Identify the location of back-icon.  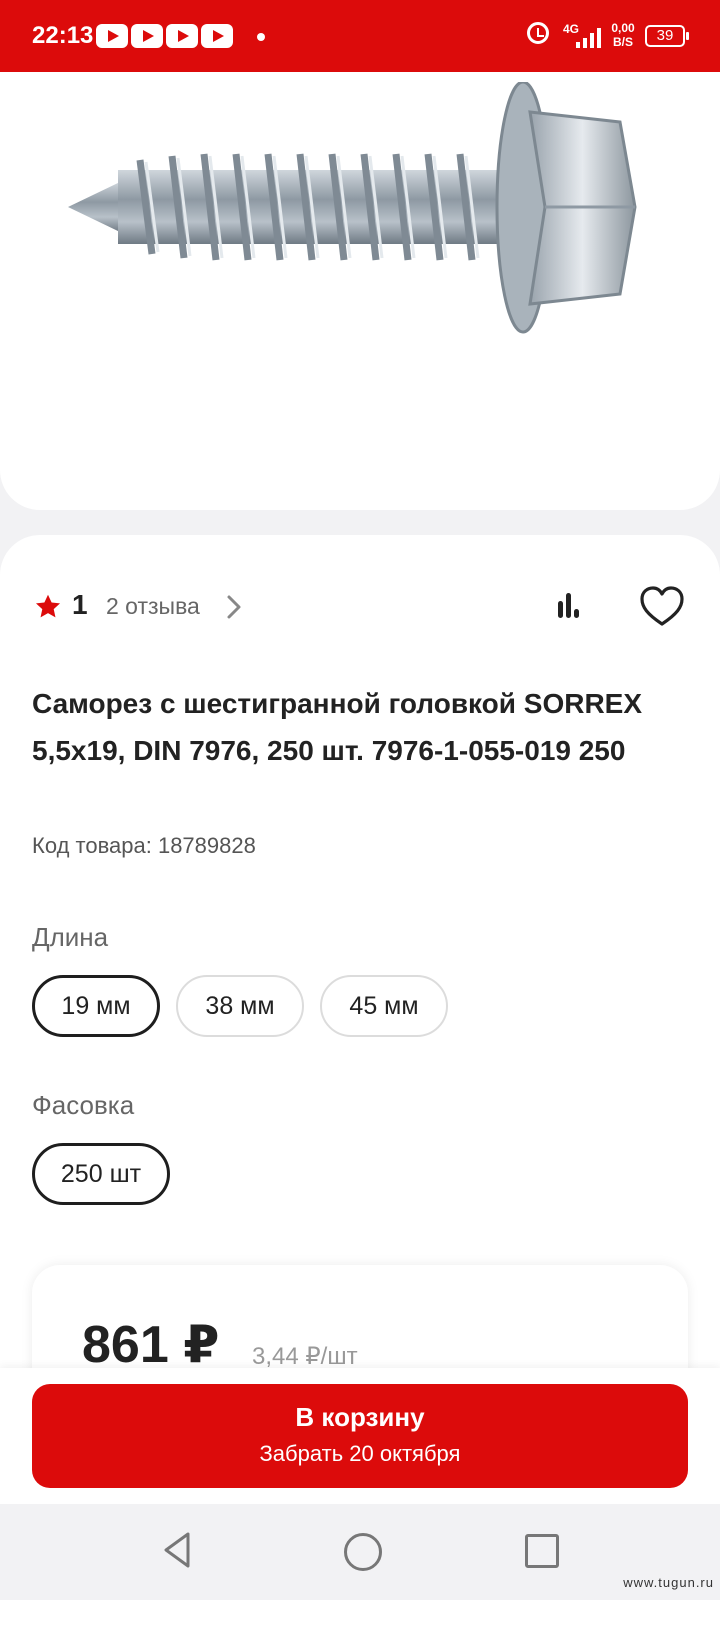
(178, 1550).